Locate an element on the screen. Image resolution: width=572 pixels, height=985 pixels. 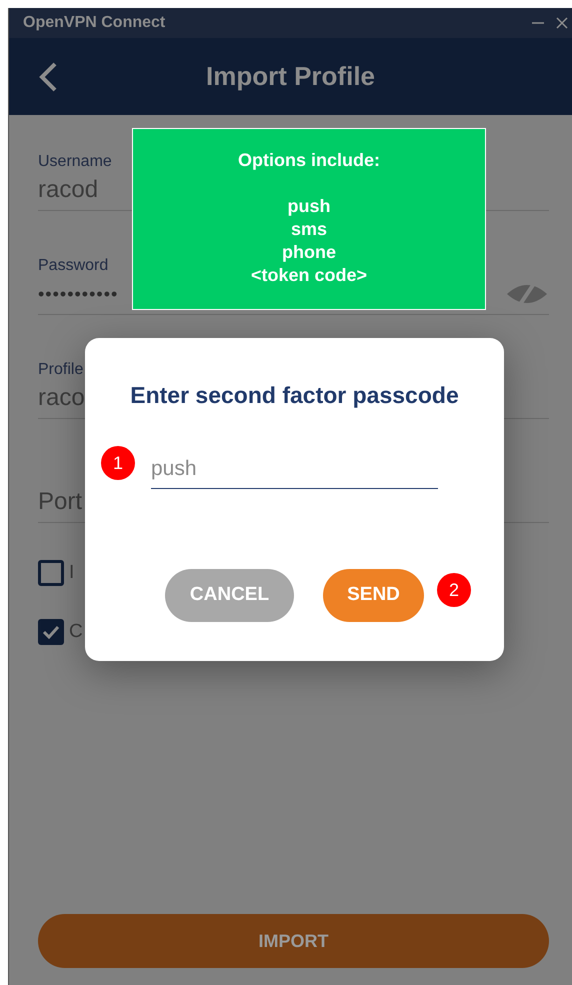
dialog-title: Enter second factor passcode is located at coordinates (294, 395).